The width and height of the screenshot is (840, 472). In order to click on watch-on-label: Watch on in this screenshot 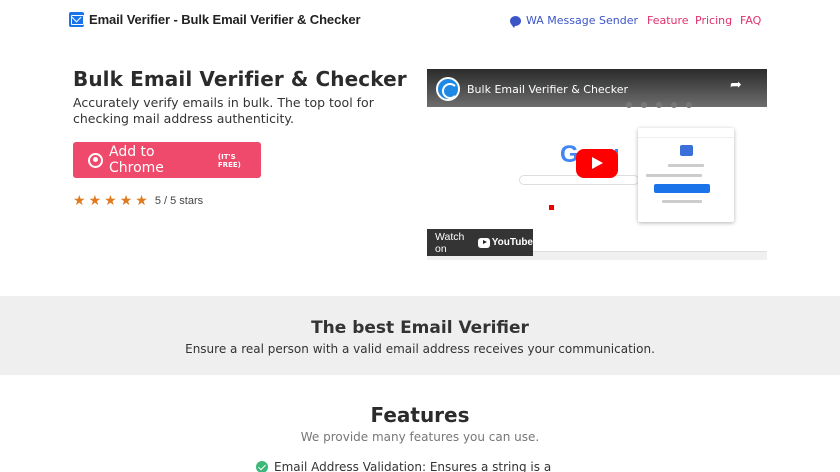, I will do `click(450, 242)`.